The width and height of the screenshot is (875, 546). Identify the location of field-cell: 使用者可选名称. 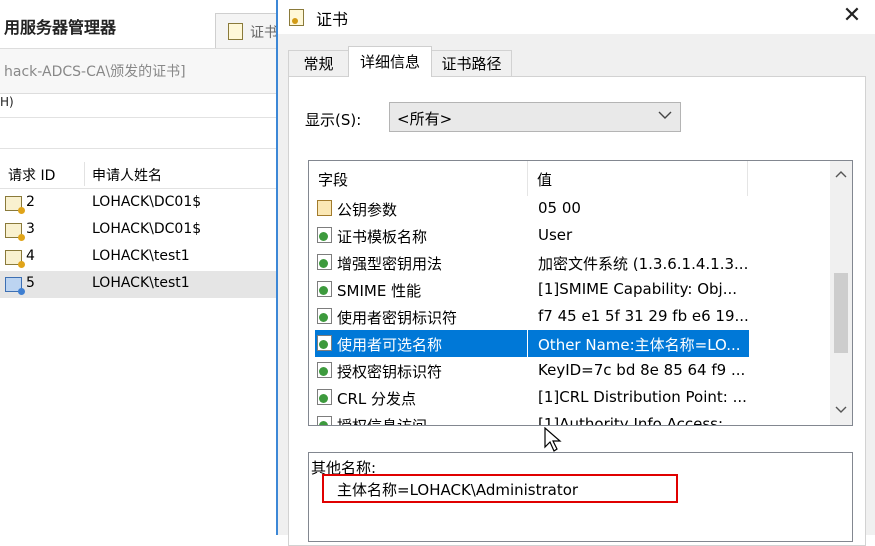
(421, 343).